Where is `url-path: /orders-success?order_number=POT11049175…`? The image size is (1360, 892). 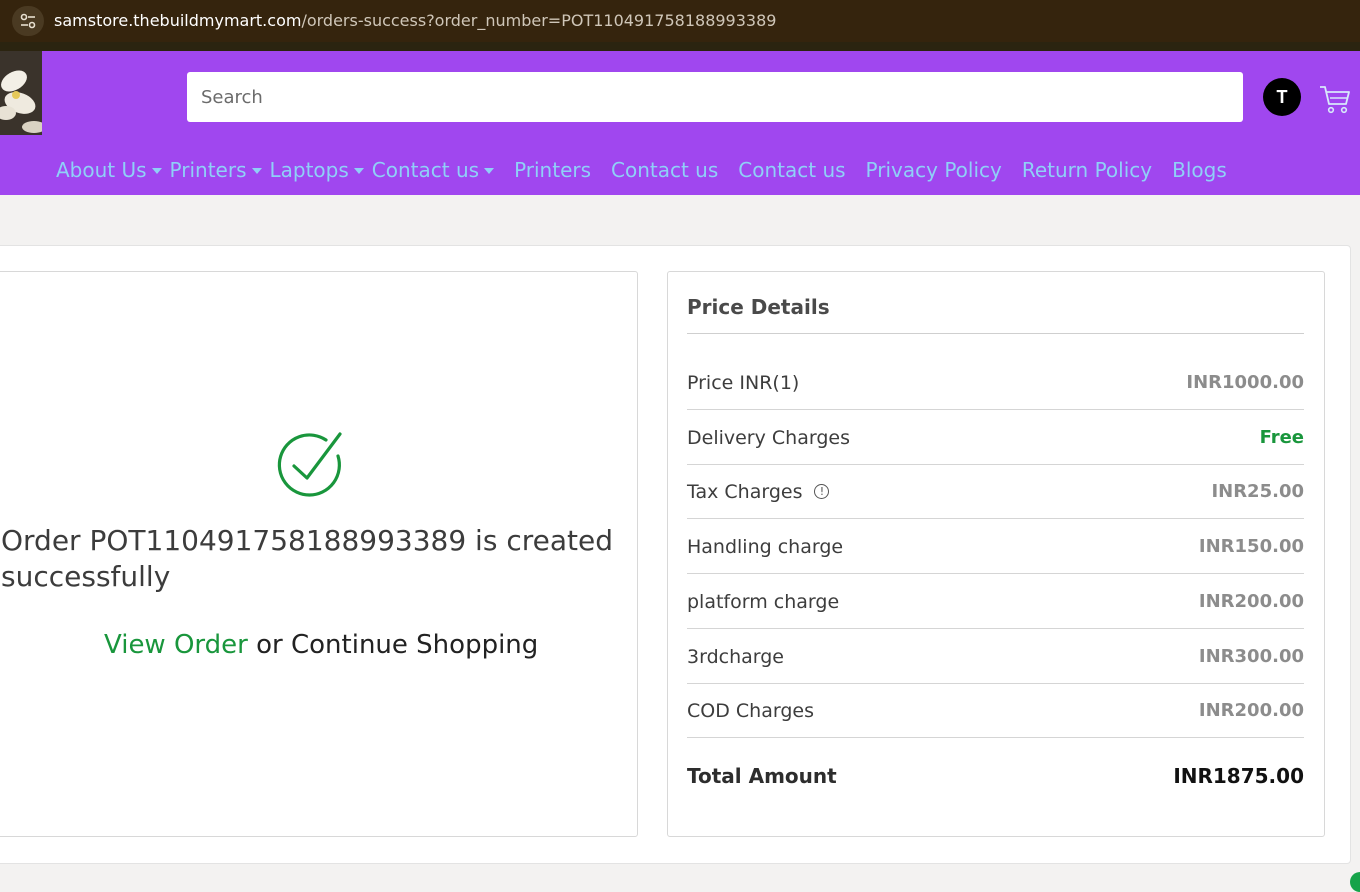 url-path: /orders-success?order_number=POT11049175… is located at coordinates (539, 20).